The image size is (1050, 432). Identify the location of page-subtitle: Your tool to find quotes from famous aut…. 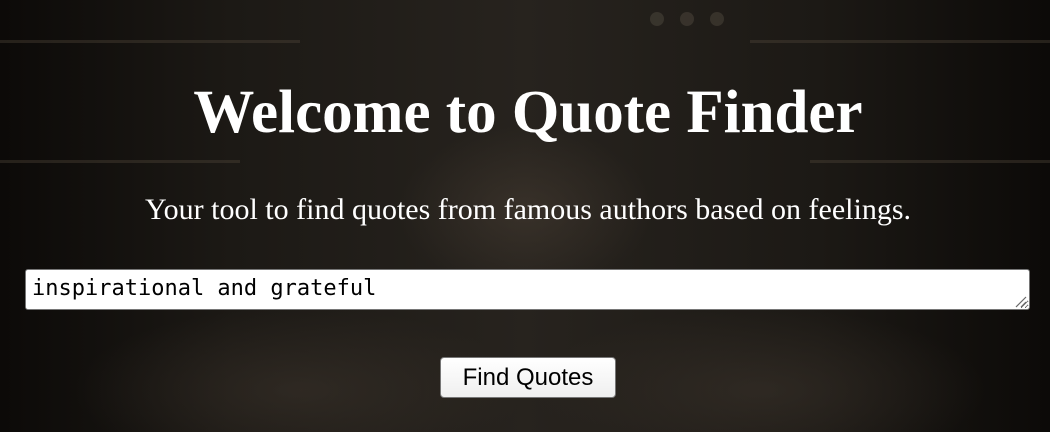
(528, 209).